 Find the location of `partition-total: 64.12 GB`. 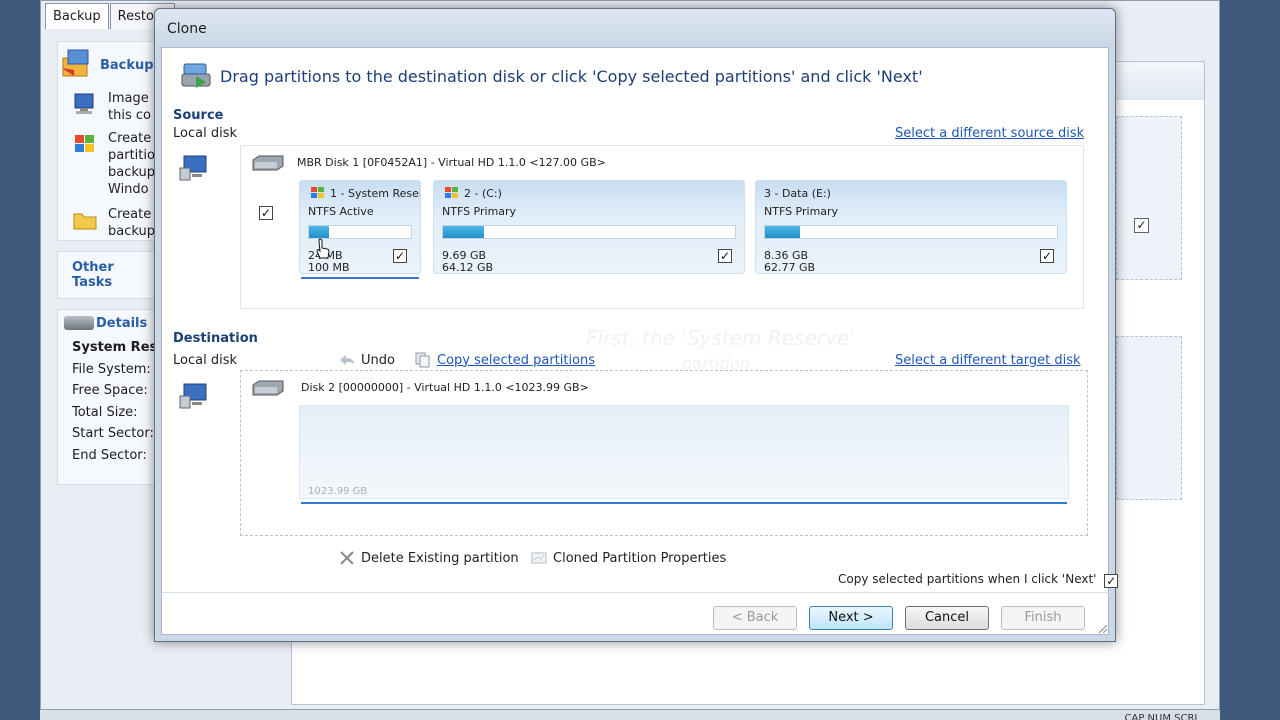

partition-total: 64.12 GB is located at coordinates (468, 267).